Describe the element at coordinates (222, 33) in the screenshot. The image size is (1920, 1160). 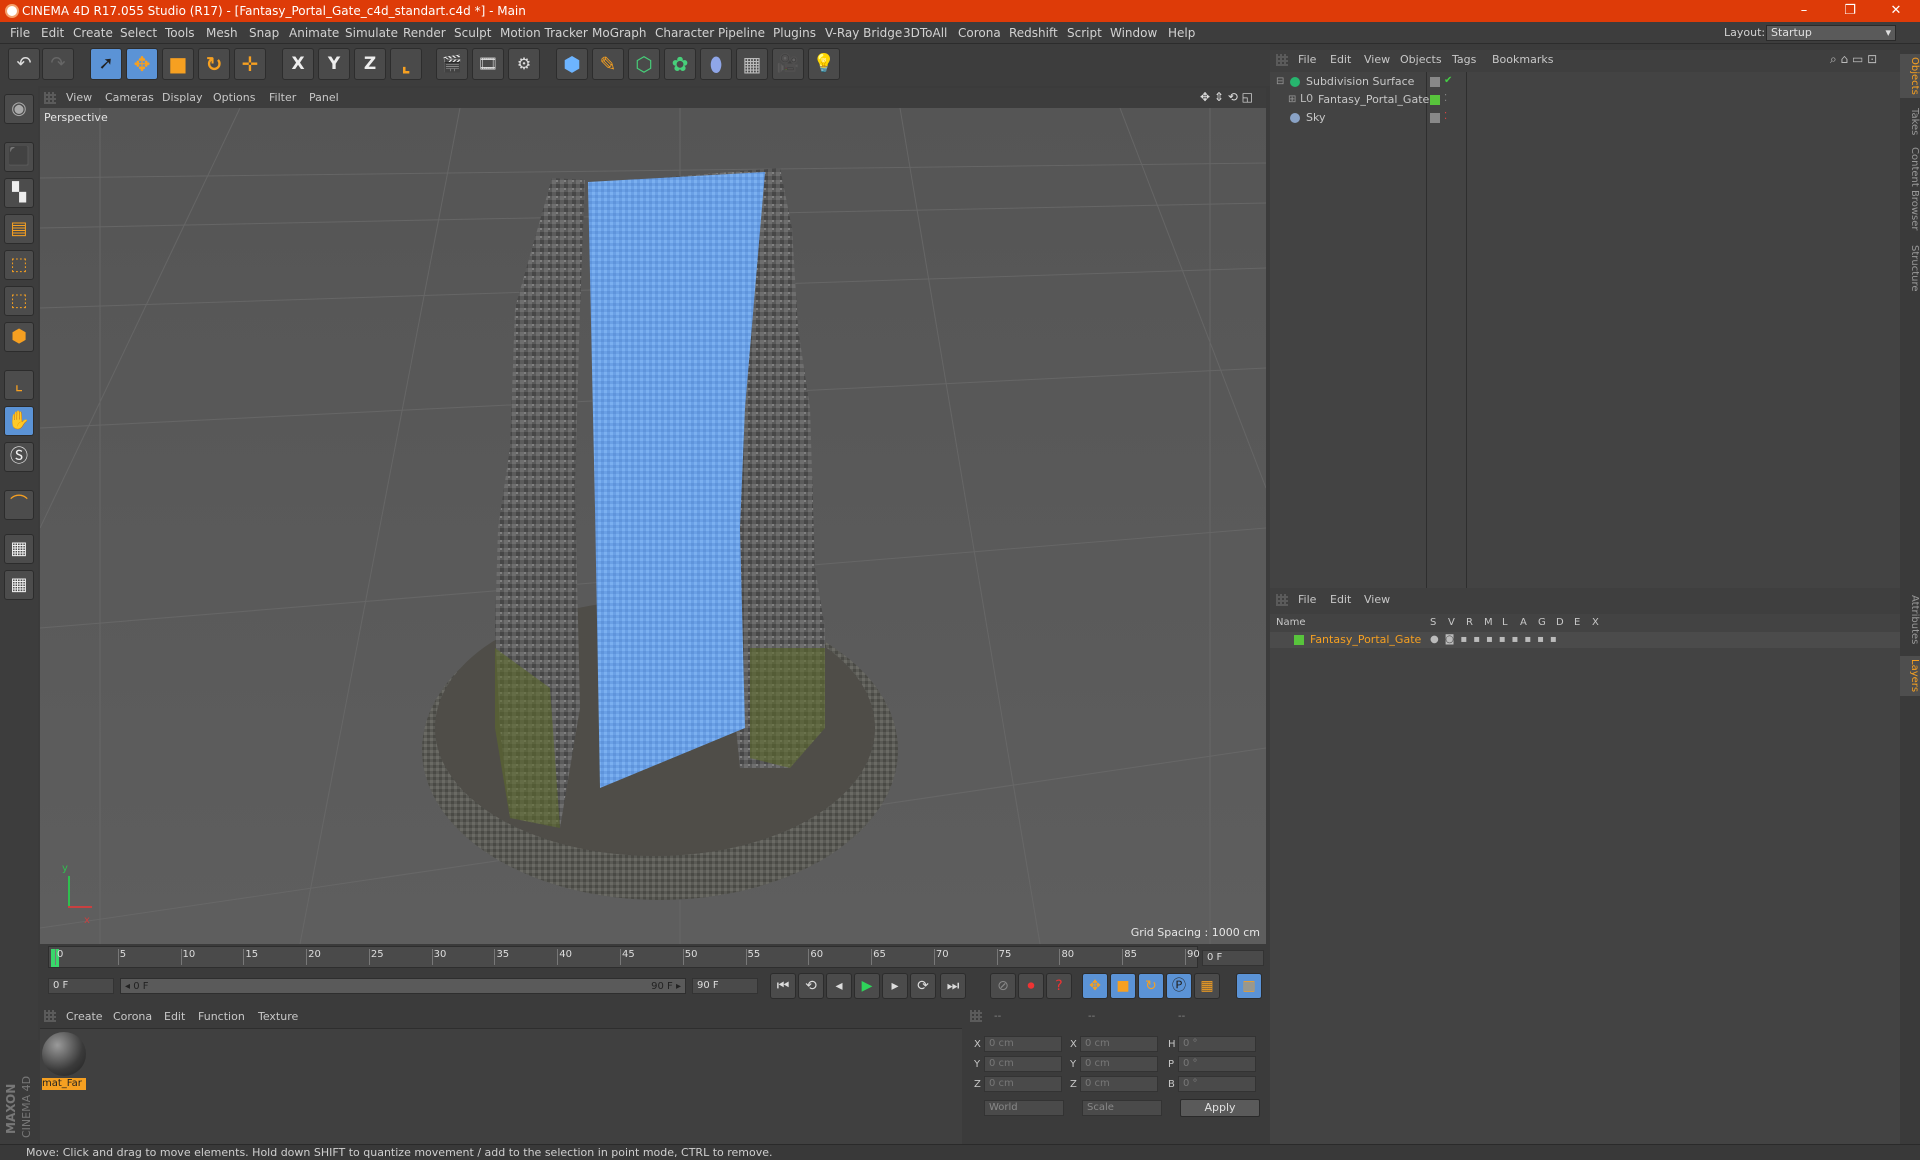
I see `menu-mesh: Mesh` at that location.